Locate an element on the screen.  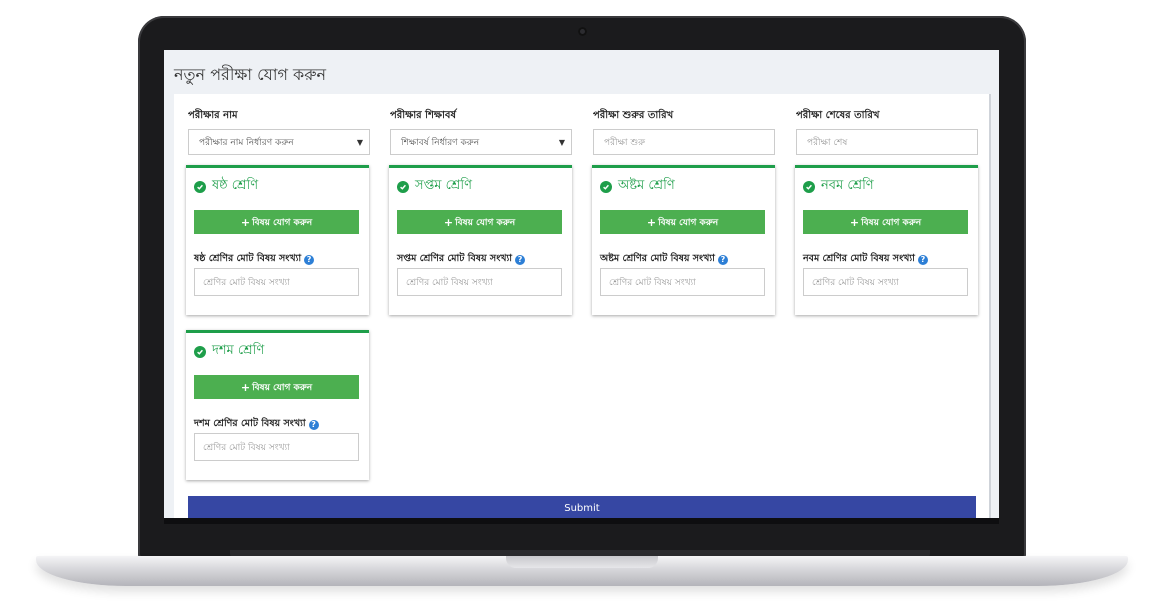
subject-count-label-text: সপ্তম শ্রেণির মোট বিষয় সংখ্যা is located at coordinates (455, 258).